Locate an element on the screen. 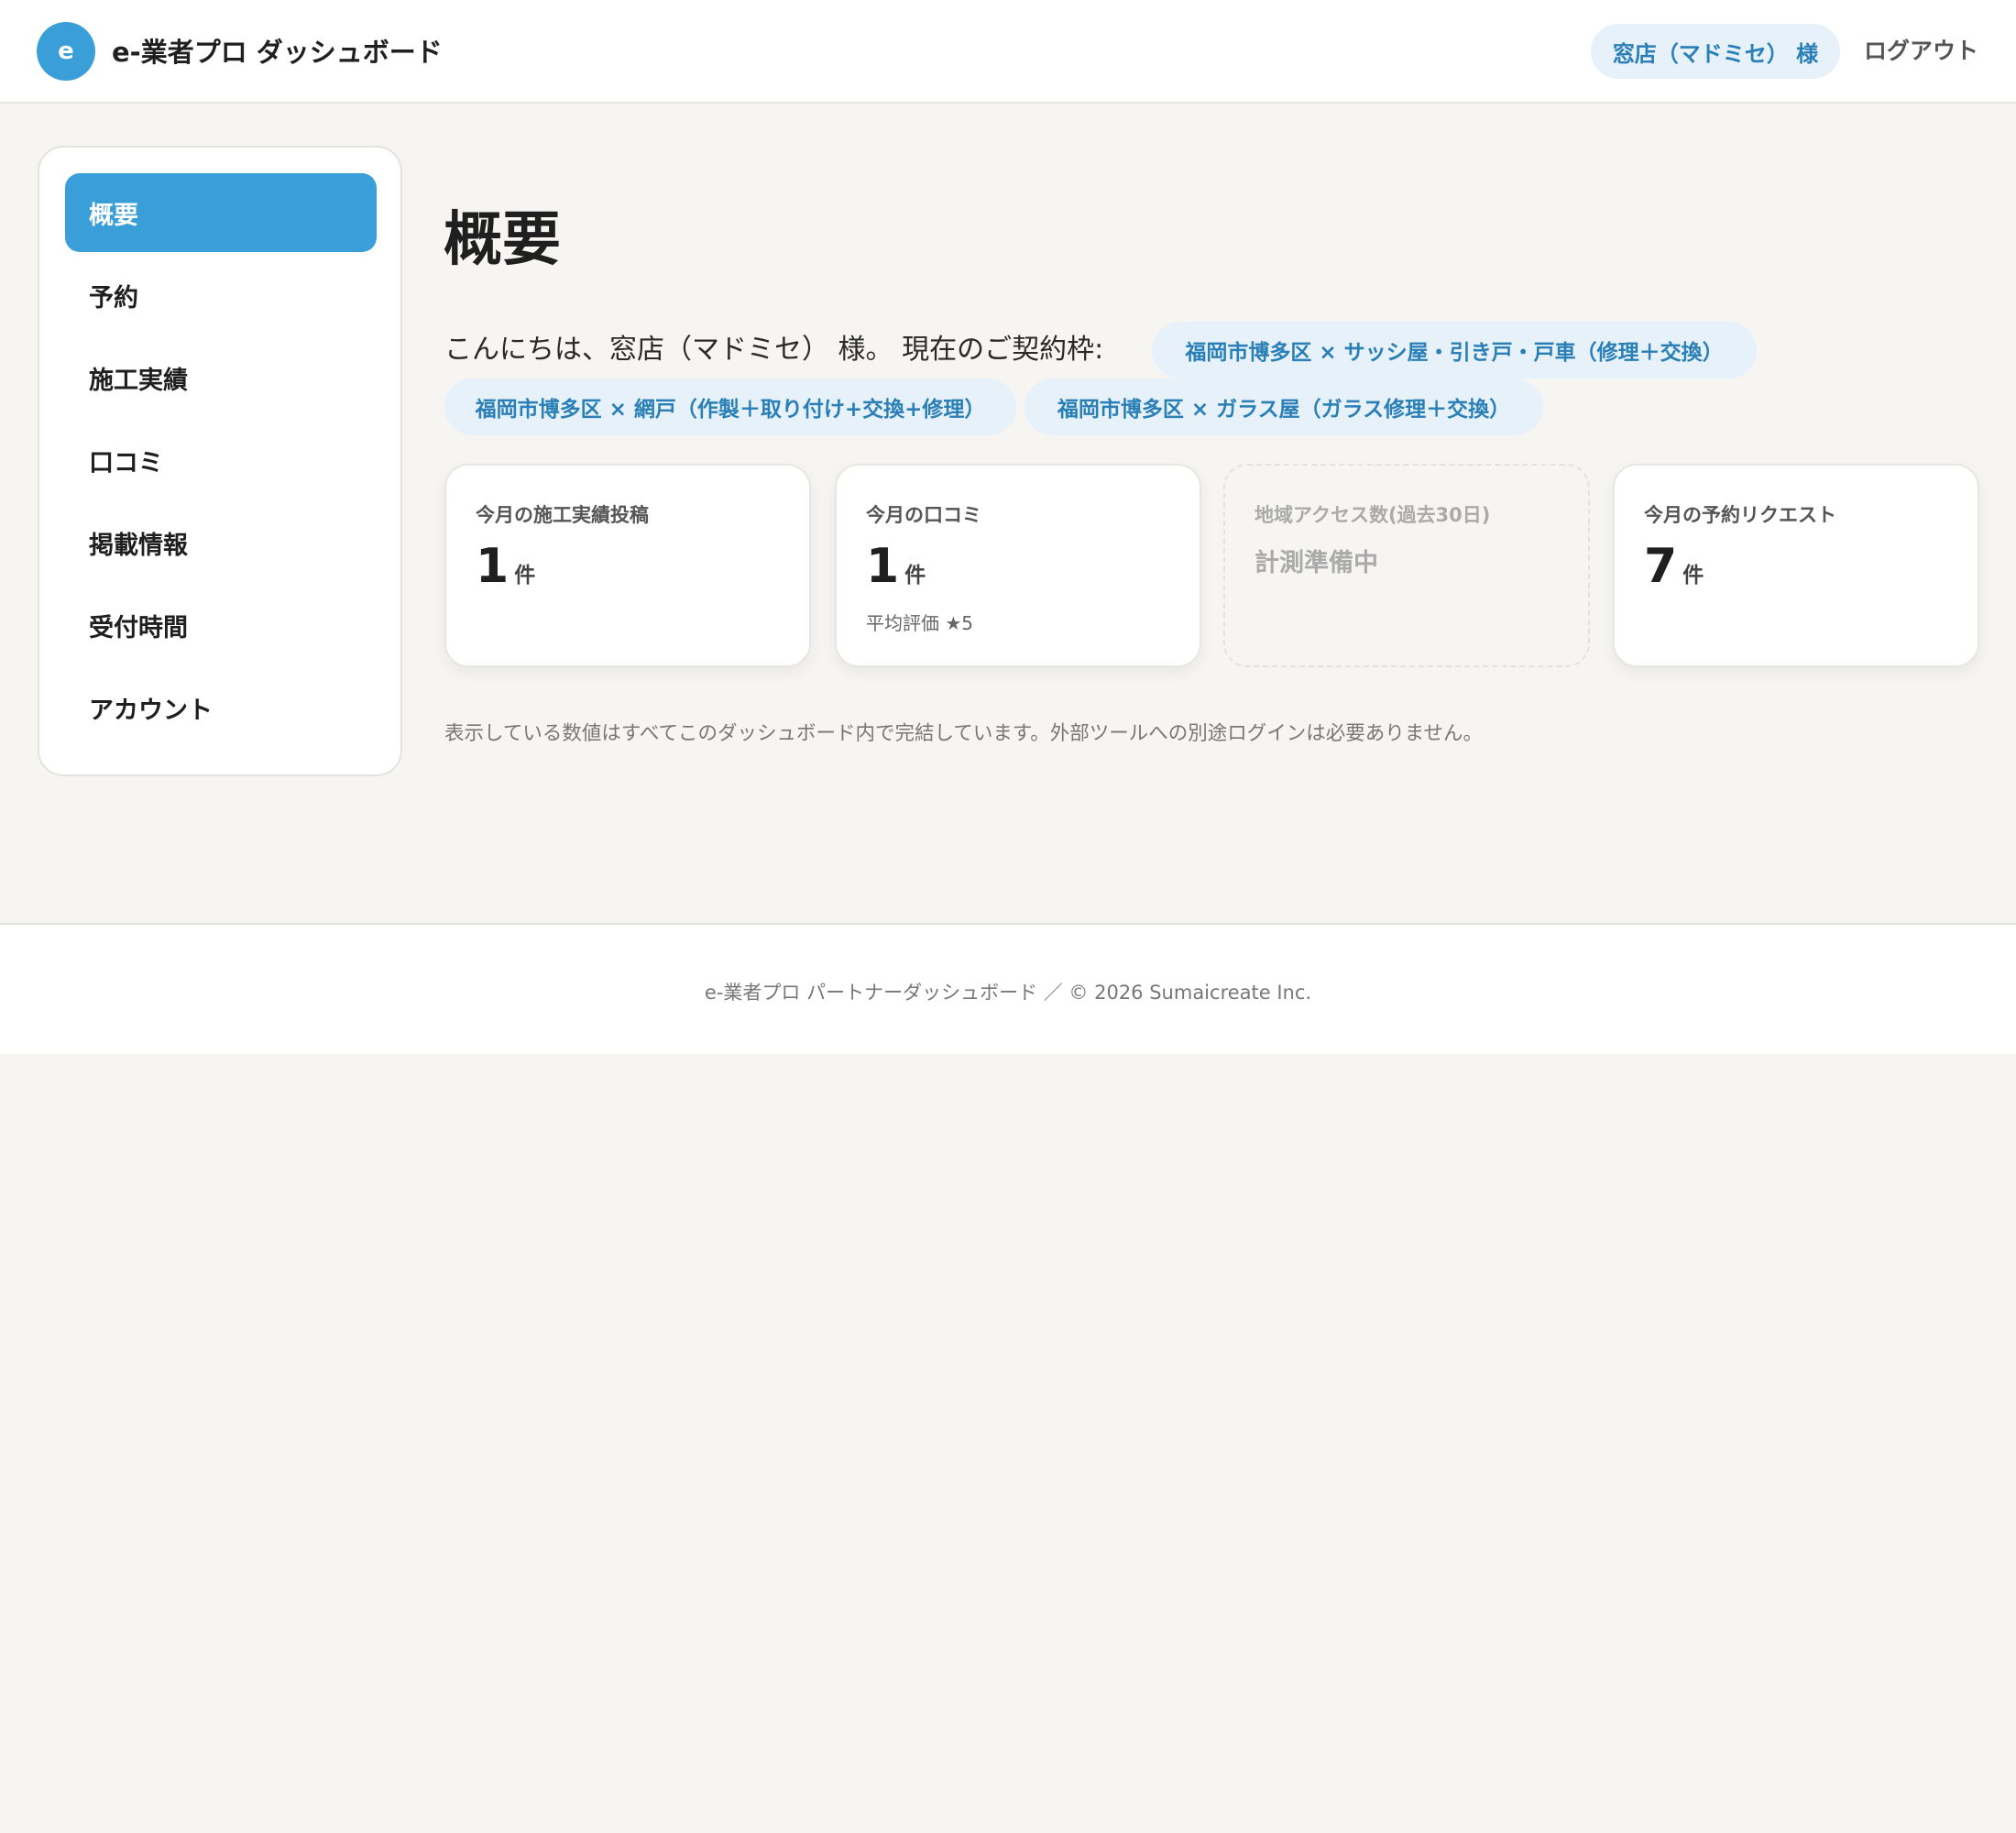 Image resolution: width=2016 pixels, height=1833 pixels. logout-link: ログアウト is located at coordinates (1921, 49).